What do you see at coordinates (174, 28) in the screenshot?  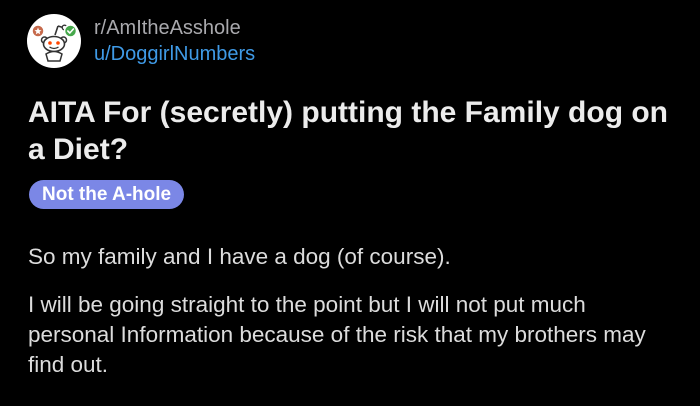 I see `subreddit-link: r/AmItheAsshole` at bounding box center [174, 28].